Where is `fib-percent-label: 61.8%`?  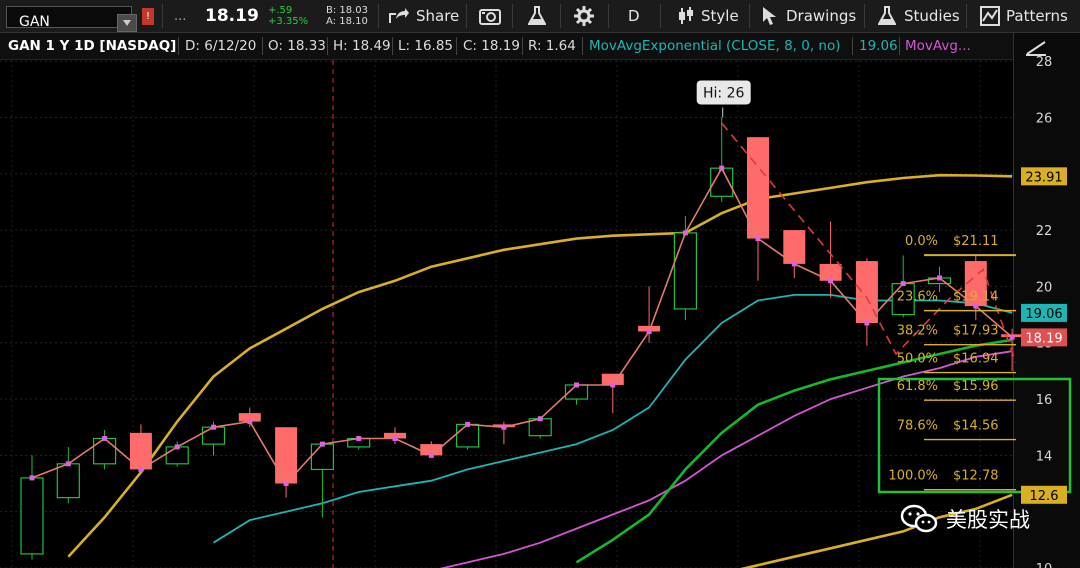
fib-percent-label: 61.8% is located at coordinates (917, 386).